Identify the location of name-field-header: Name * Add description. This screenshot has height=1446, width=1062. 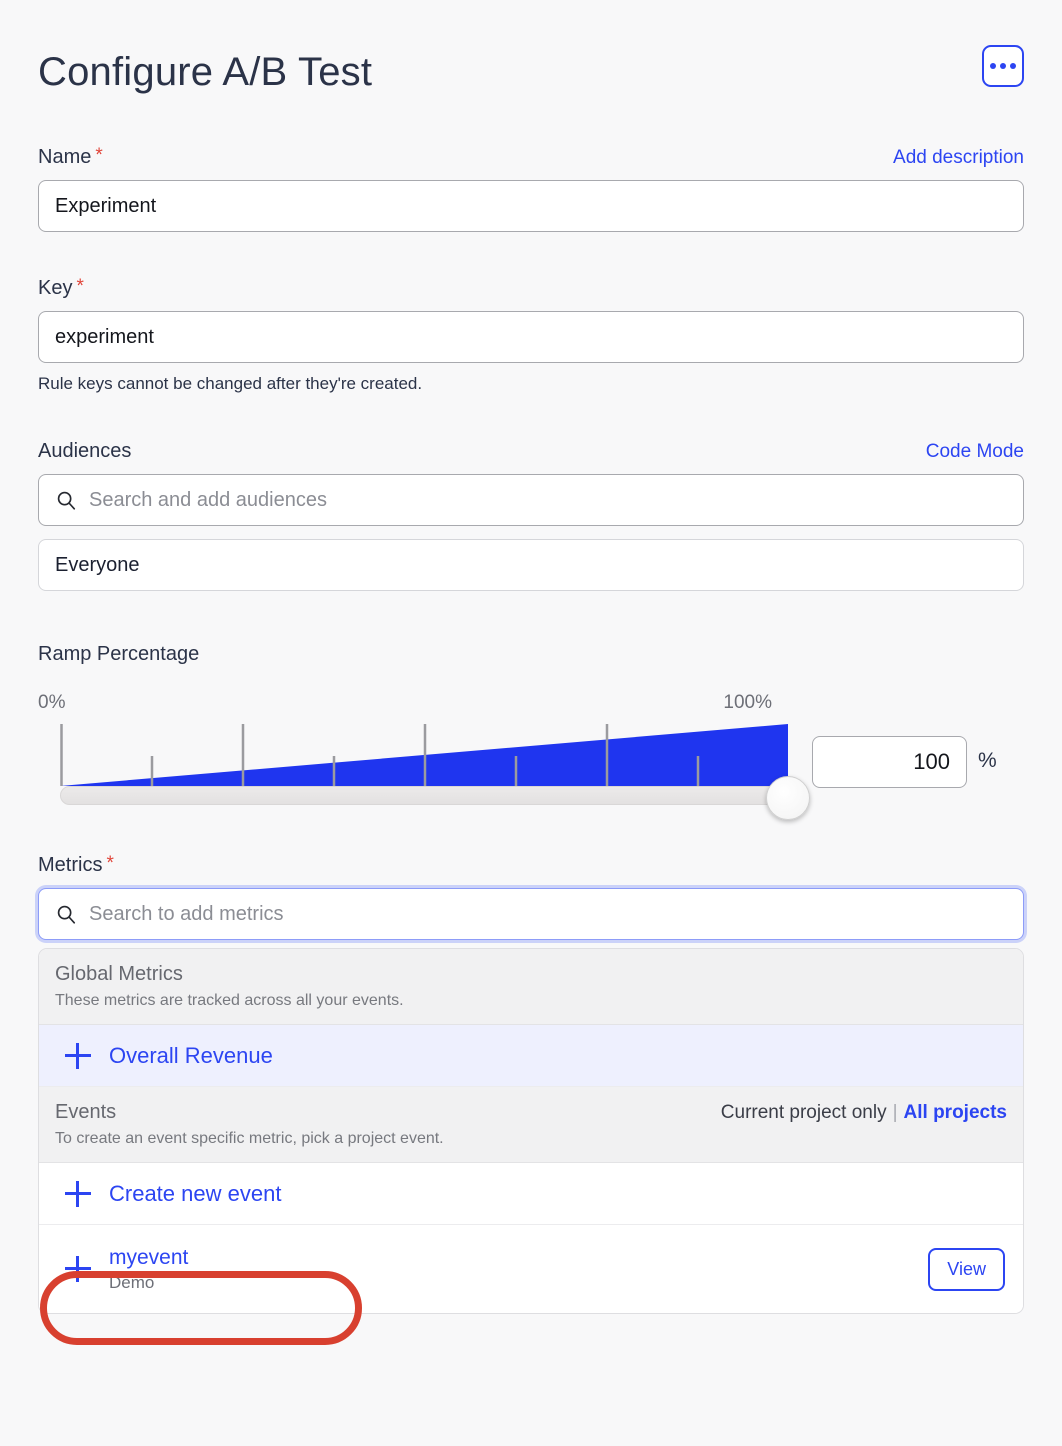
(531, 157).